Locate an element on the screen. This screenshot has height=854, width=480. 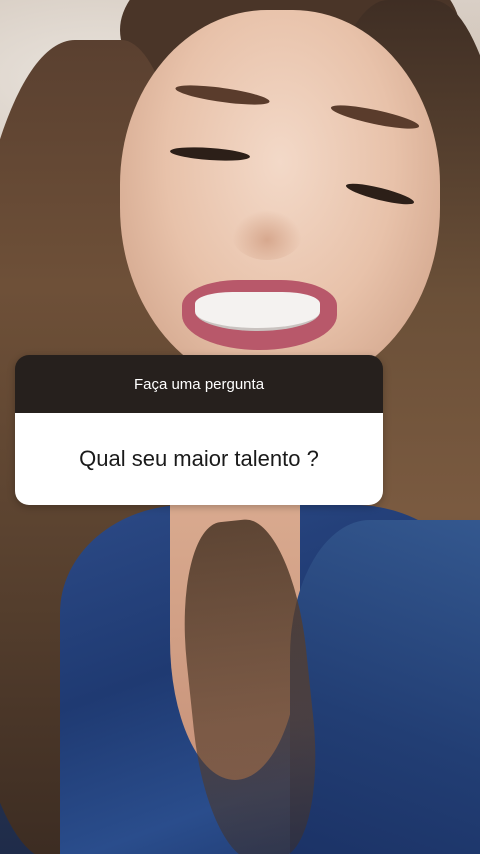
nose is located at coordinates (267, 235).